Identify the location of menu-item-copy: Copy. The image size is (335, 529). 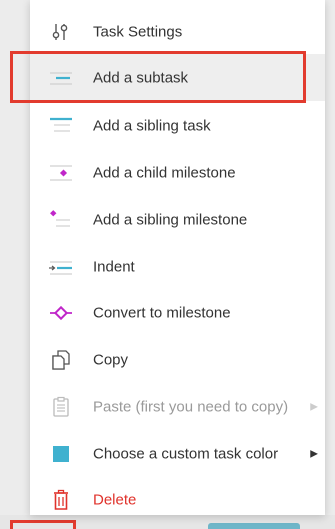
(177, 359).